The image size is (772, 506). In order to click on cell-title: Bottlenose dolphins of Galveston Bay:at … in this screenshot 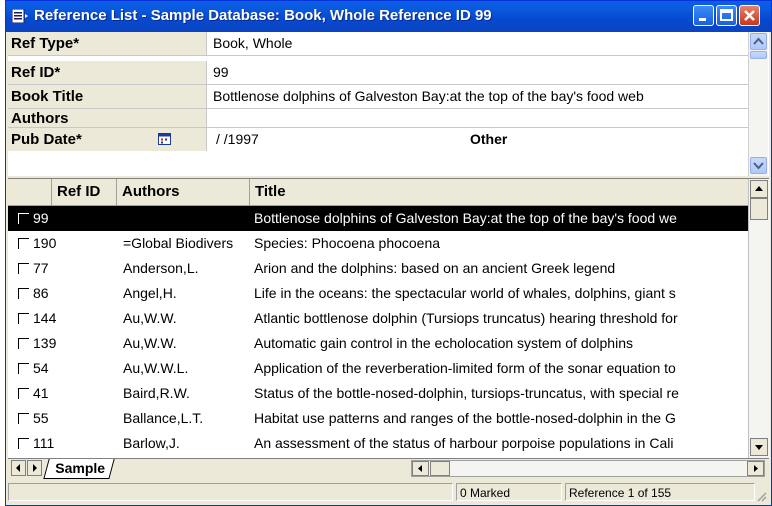, I will do `click(465, 218)`.